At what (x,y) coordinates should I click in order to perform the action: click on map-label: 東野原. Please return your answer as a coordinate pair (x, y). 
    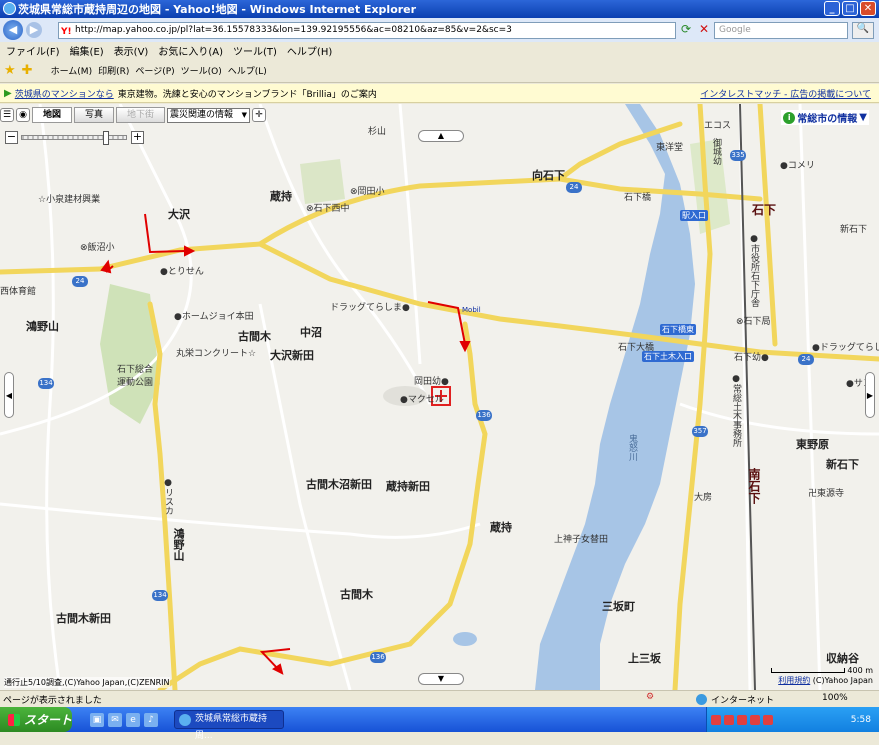
    Looking at the image, I should click on (812, 444).